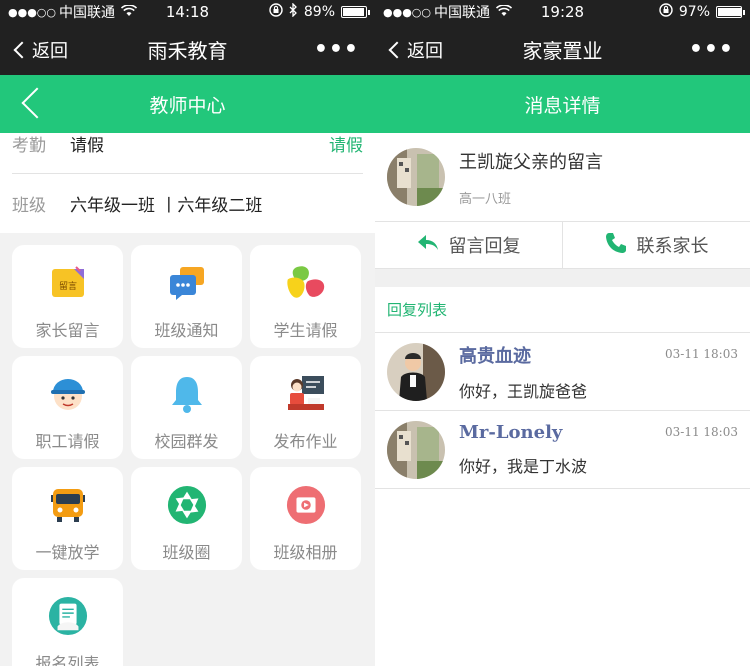 This screenshot has width=750, height=666. I want to click on aperture-icon, so click(187, 505).